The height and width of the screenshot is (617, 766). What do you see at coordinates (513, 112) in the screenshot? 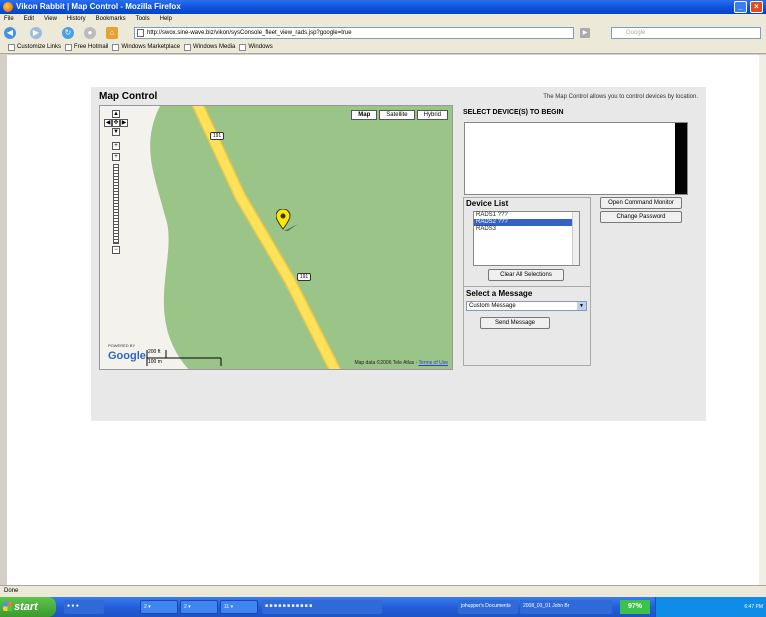
I see `select-devices-heading: SELECT DEVICE(S) TO BEGIN` at bounding box center [513, 112].